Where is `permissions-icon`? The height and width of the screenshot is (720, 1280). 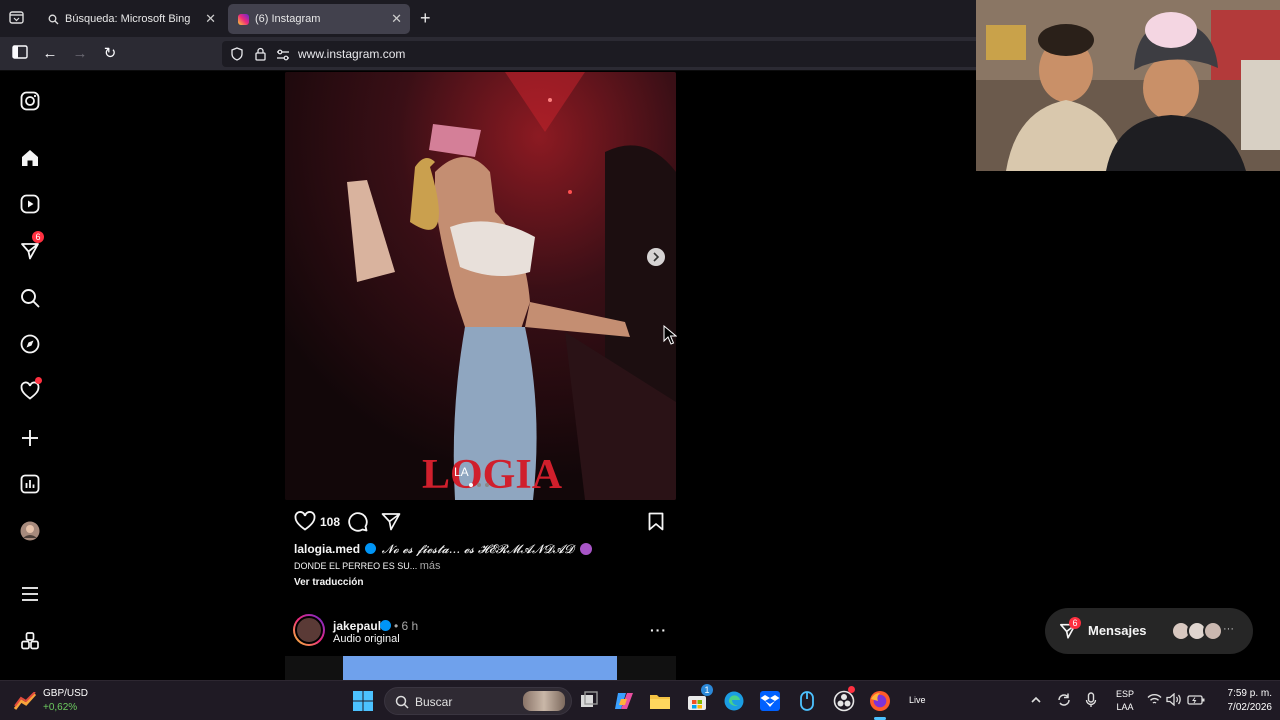 permissions-icon is located at coordinates (283, 57).